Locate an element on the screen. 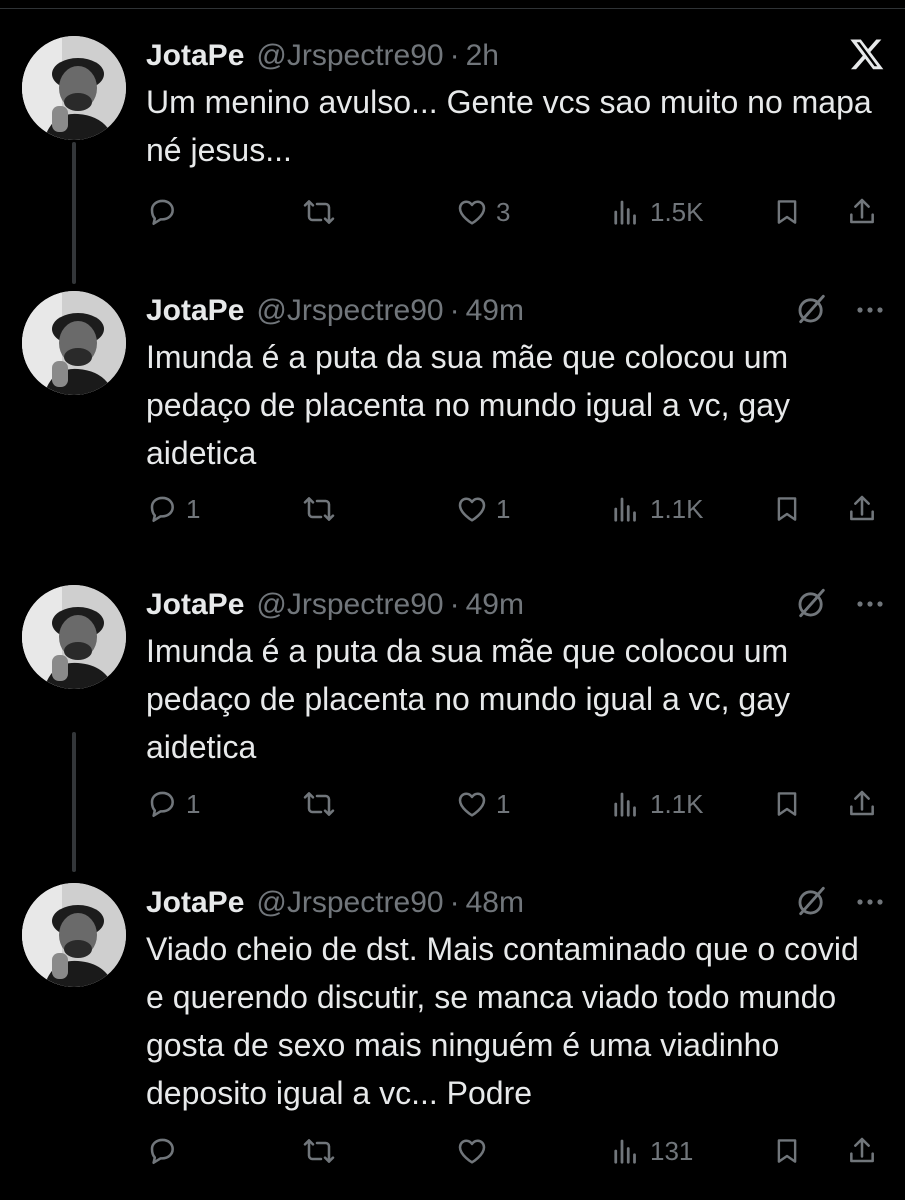 The height and width of the screenshot is (1200, 905). tweet-header: JotaPe @Jrspectre90 · 2h is located at coordinates (515, 56).